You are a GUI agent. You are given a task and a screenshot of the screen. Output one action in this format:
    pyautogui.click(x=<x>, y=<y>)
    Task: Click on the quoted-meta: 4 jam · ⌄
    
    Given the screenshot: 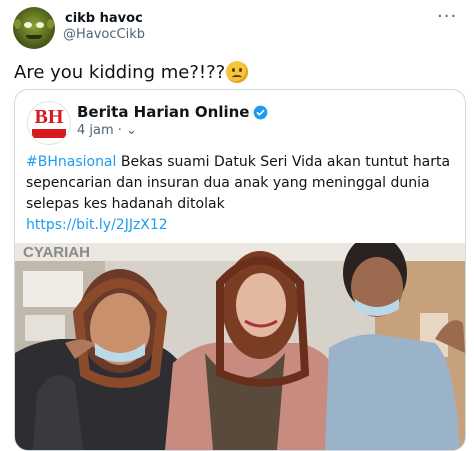 What is the action you would take?
    pyautogui.click(x=107, y=130)
    